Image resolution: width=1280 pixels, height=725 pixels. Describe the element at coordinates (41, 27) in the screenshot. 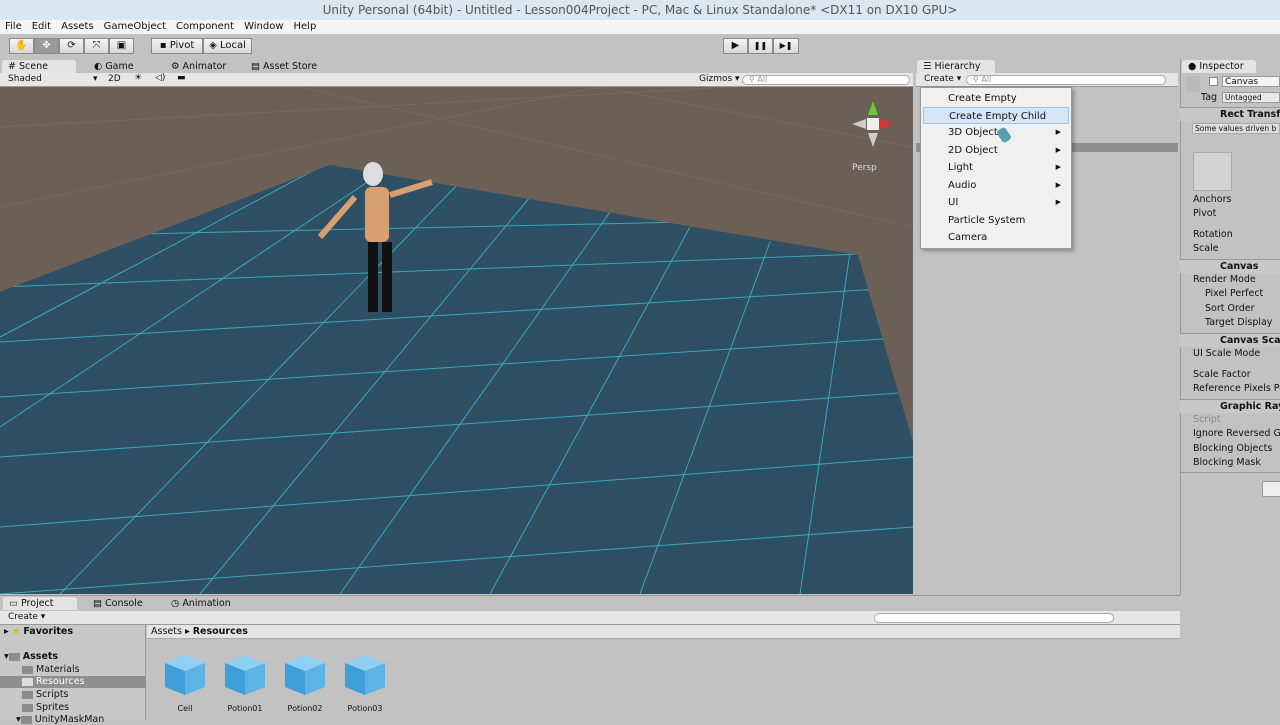

I see `menu-edit: Edit` at that location.